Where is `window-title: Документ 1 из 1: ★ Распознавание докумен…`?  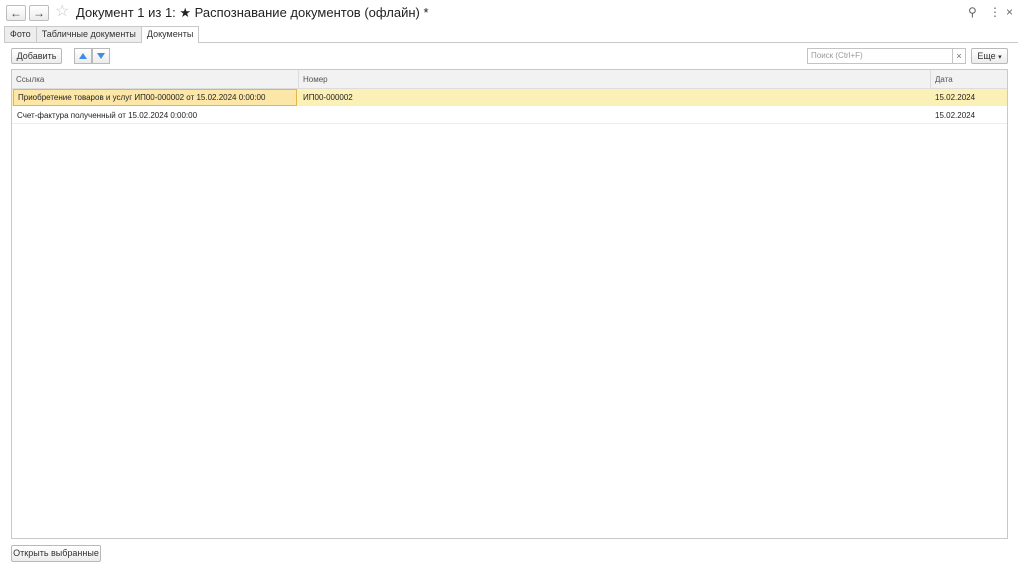
window-title: Документ 1 из 1: ★ Распознавание докумен… is located at coordinates (252, 12).